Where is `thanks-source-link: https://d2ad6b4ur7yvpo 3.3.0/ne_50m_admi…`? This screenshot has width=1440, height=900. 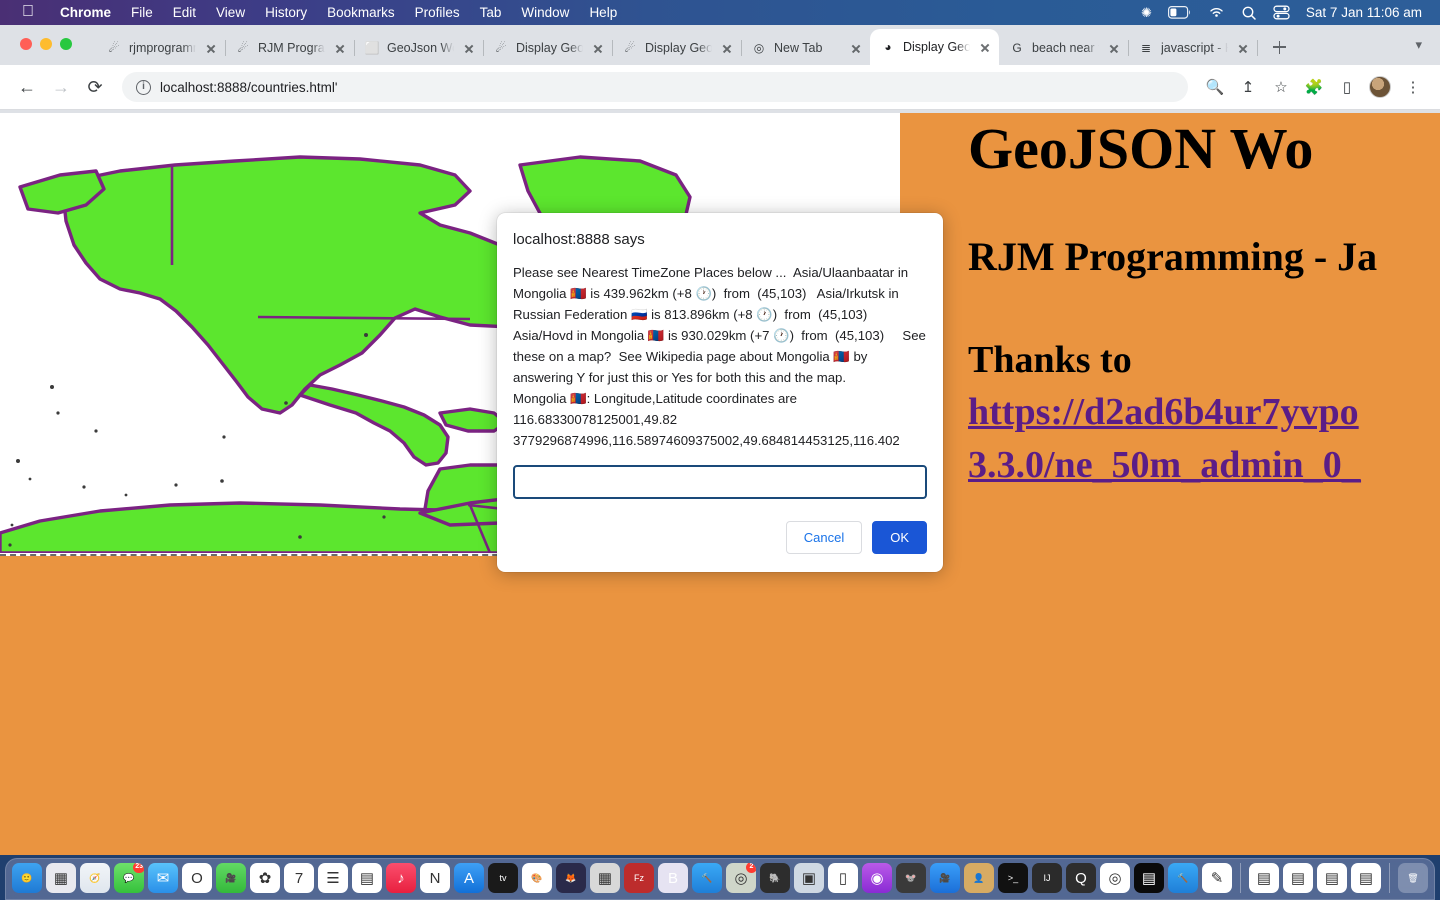 thanks-source-link: https://d2ad6b4ur7yvpo 3.3.0/ne_50m_admi… is located at coordinates (1204, 438).